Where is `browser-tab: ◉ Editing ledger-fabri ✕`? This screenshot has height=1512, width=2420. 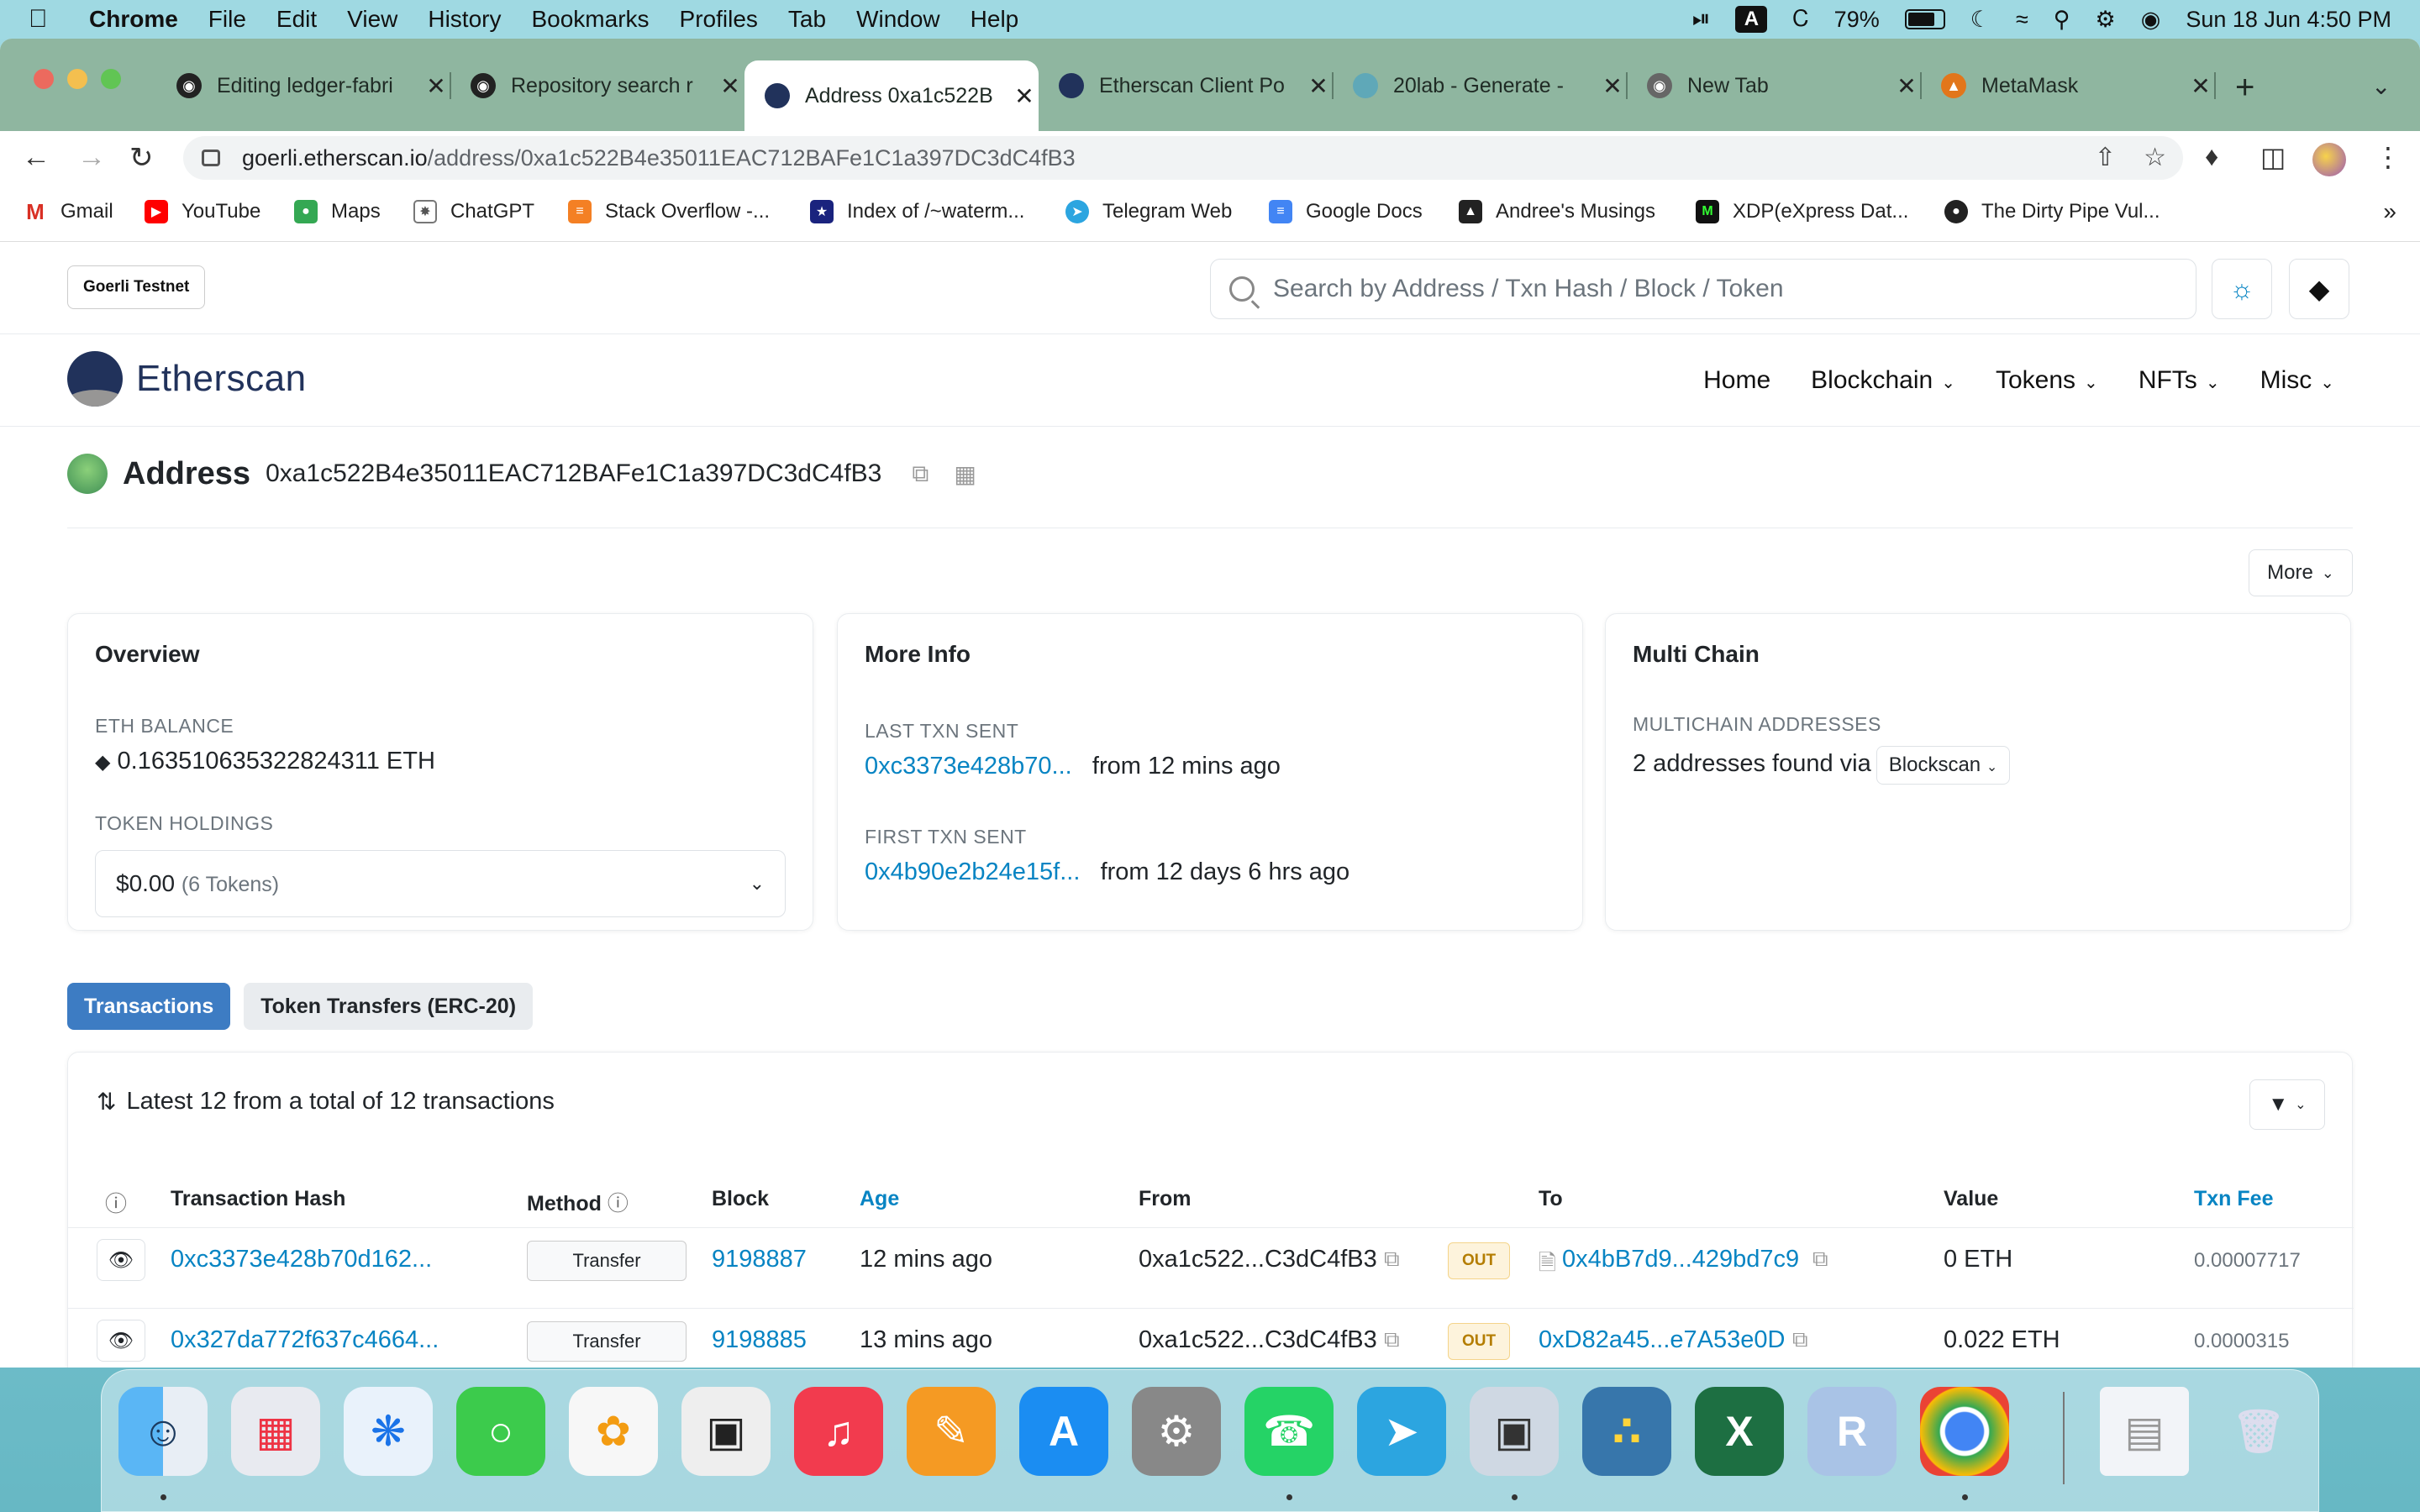
browser-tab: ◉ Editing ledger-fabri ✕ is located at coordinates (303, 85).